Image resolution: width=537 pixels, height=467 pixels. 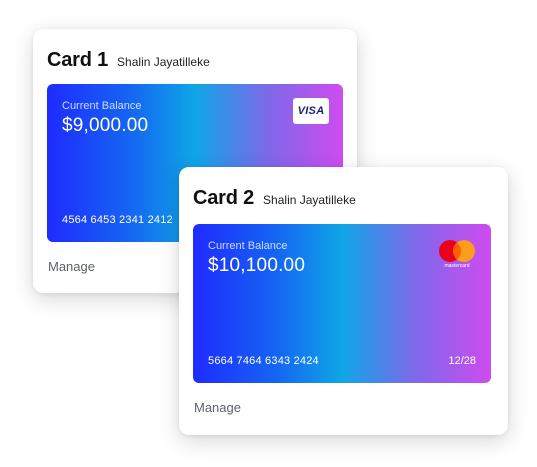 What do you see at coordinates (457, 251) in the screenshot?
I see `mastercard-circles-icon` at bounding box center [457, 251].